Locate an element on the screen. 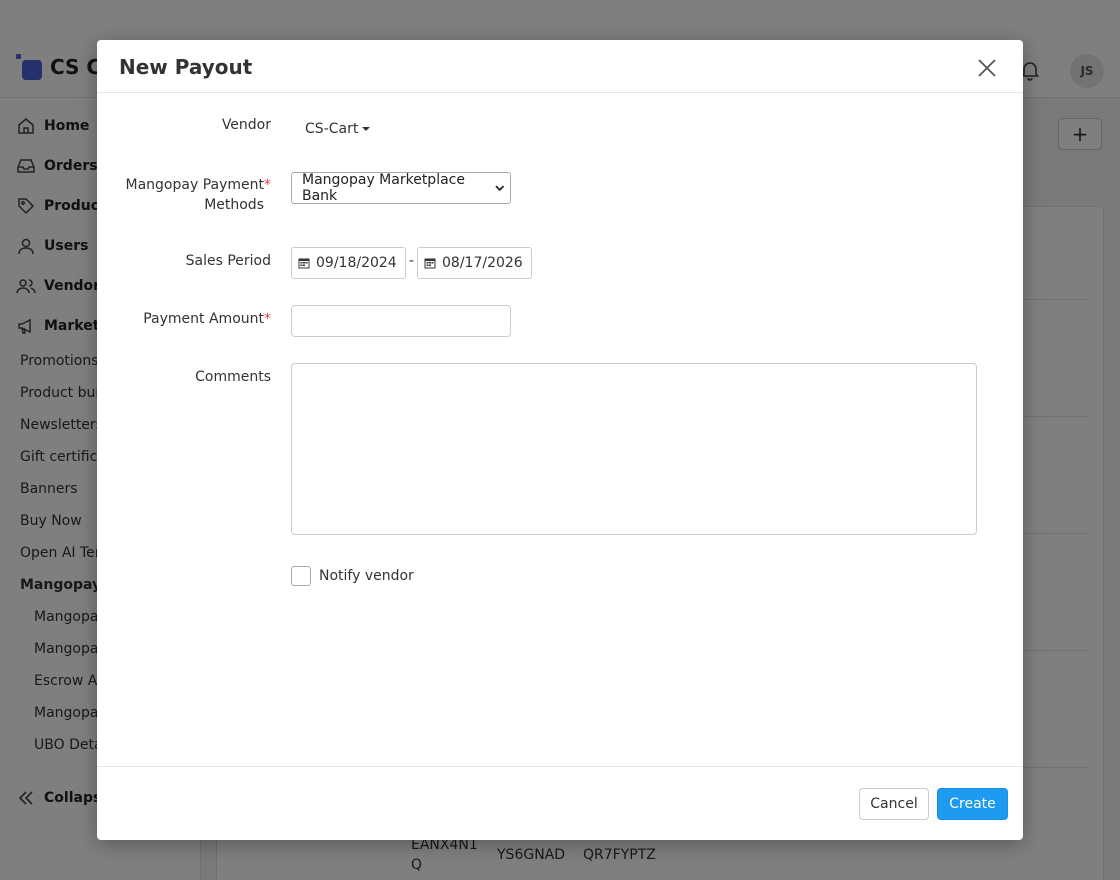 The image size is (1120, 880). payment-amount-input is located at coordinates (401, 321).